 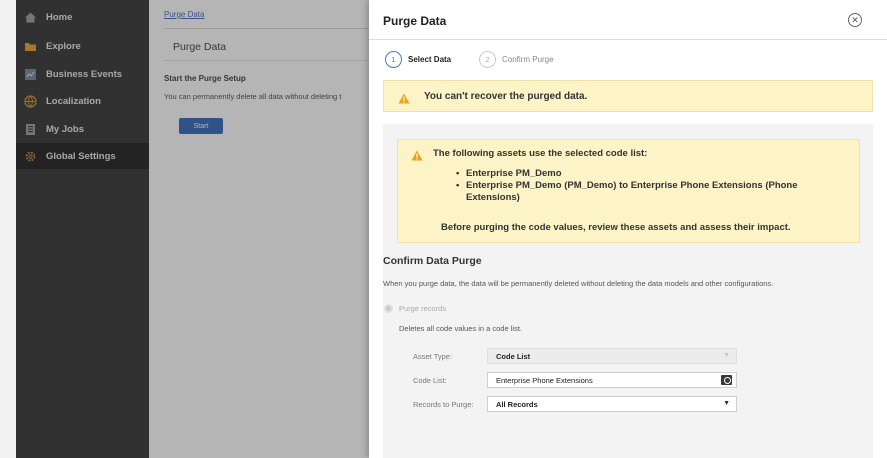 What do you see at coordinates (506, 96) in the screenshot?
I see `warning-text: You can't recover the purged data.` at bounding box center [506, 96].